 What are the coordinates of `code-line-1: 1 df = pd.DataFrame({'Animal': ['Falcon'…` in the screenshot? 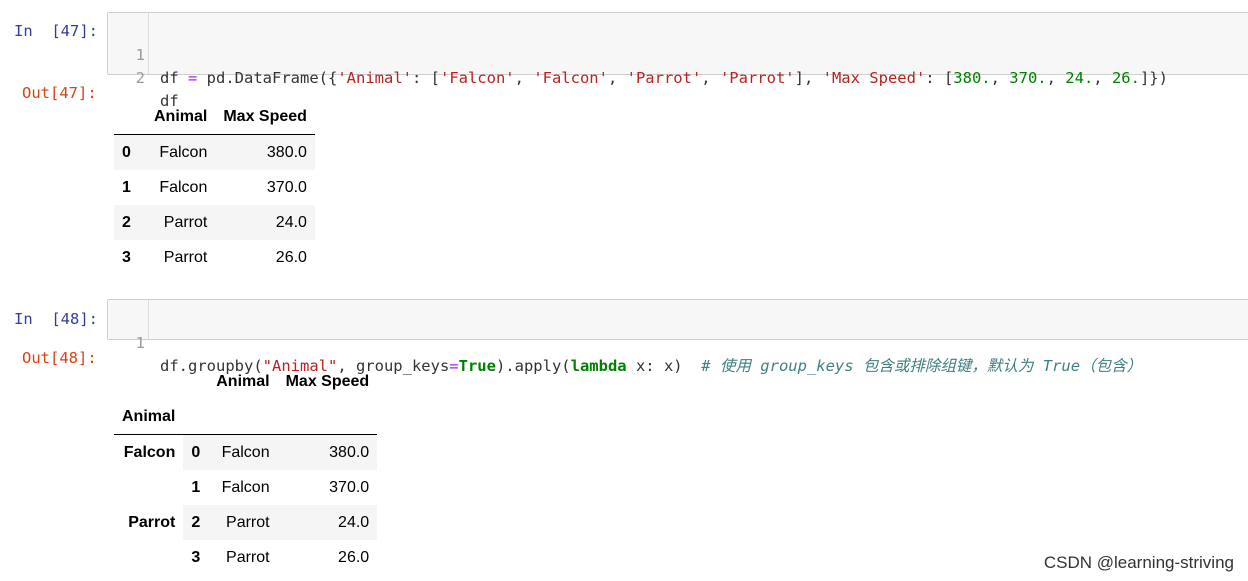 It's located at (638, 54).